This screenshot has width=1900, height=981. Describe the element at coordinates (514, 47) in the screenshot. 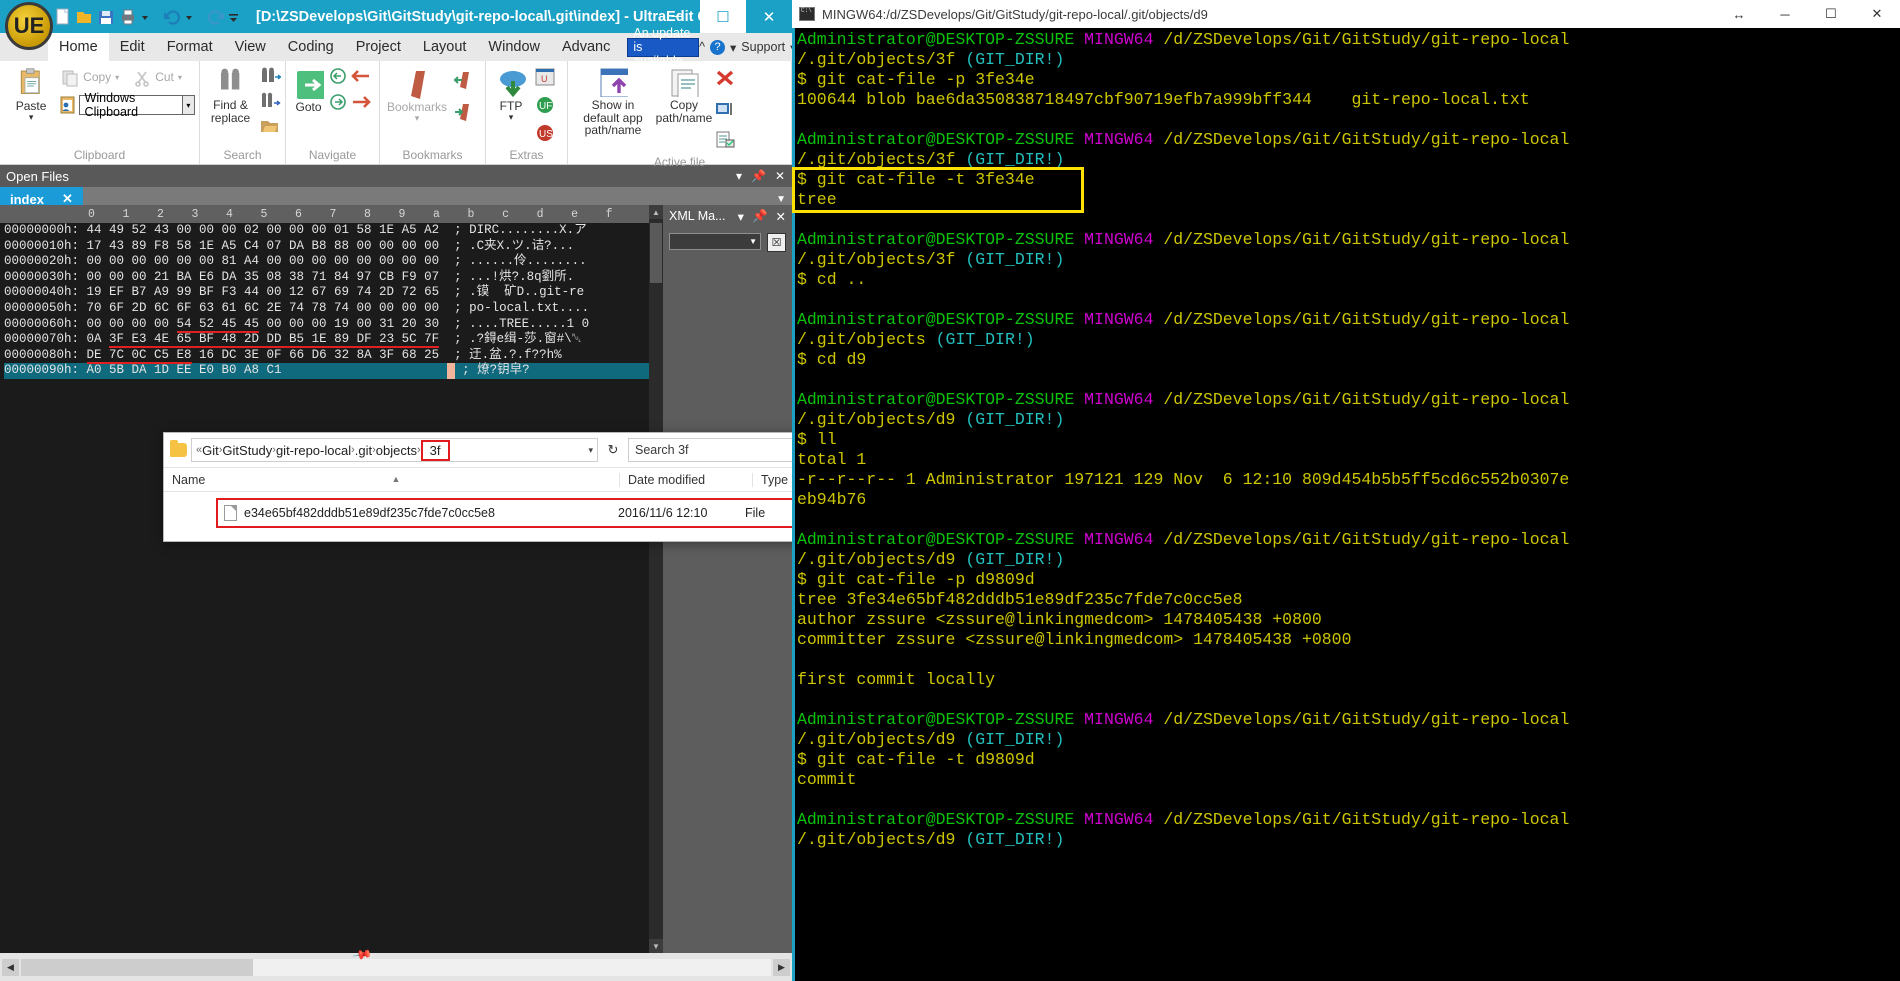

I see `tab-window: Window` at that location.